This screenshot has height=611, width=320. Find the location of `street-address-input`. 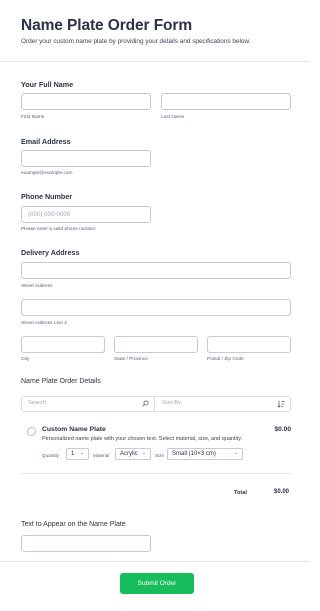

street-address-input is located at coordinates (156, 270).